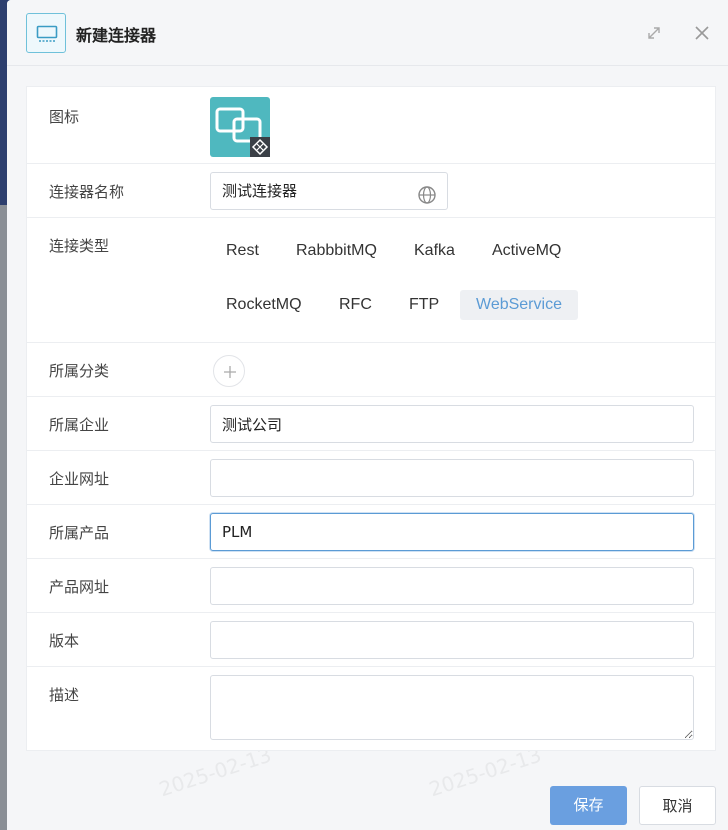  What do you see at coordinates (677, 805) in the screenshot?
I see `cancel-button: 取消` at bounding box center [677, 805].